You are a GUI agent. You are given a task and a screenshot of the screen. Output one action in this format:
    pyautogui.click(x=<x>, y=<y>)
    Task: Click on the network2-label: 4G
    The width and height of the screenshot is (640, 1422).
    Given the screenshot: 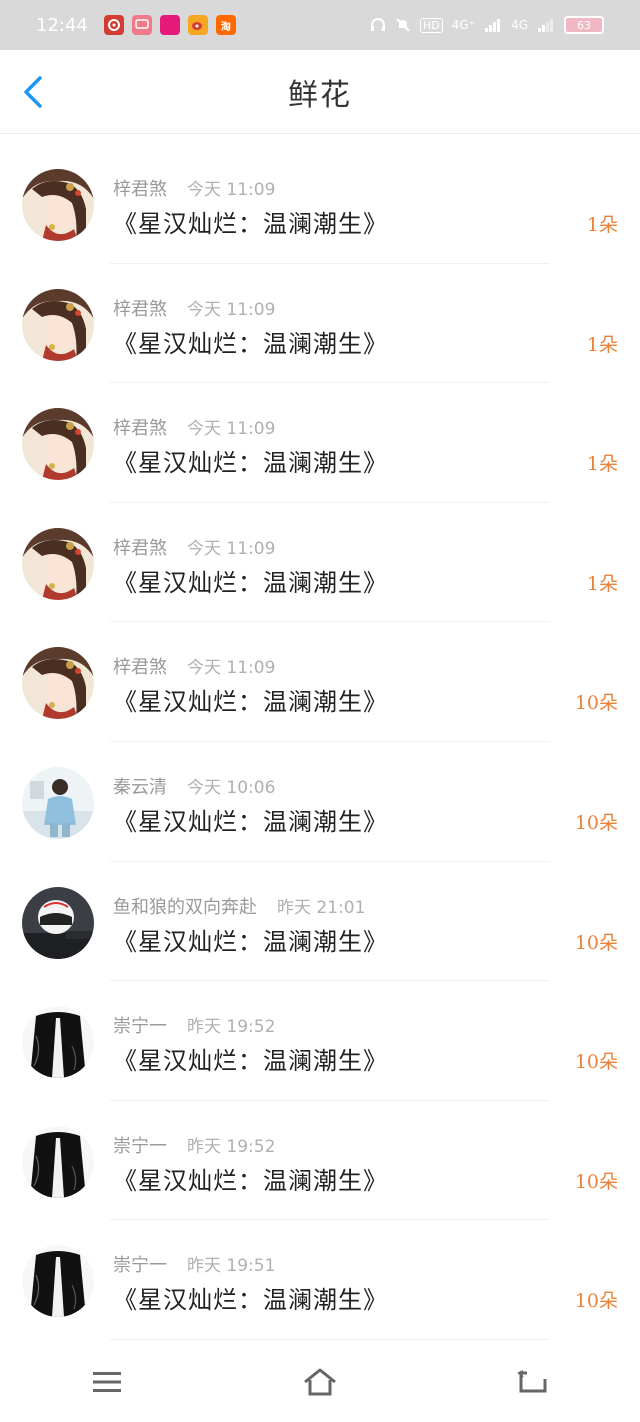 What is the action you would take?
    pyautogui.click(x=519, y=25)
    